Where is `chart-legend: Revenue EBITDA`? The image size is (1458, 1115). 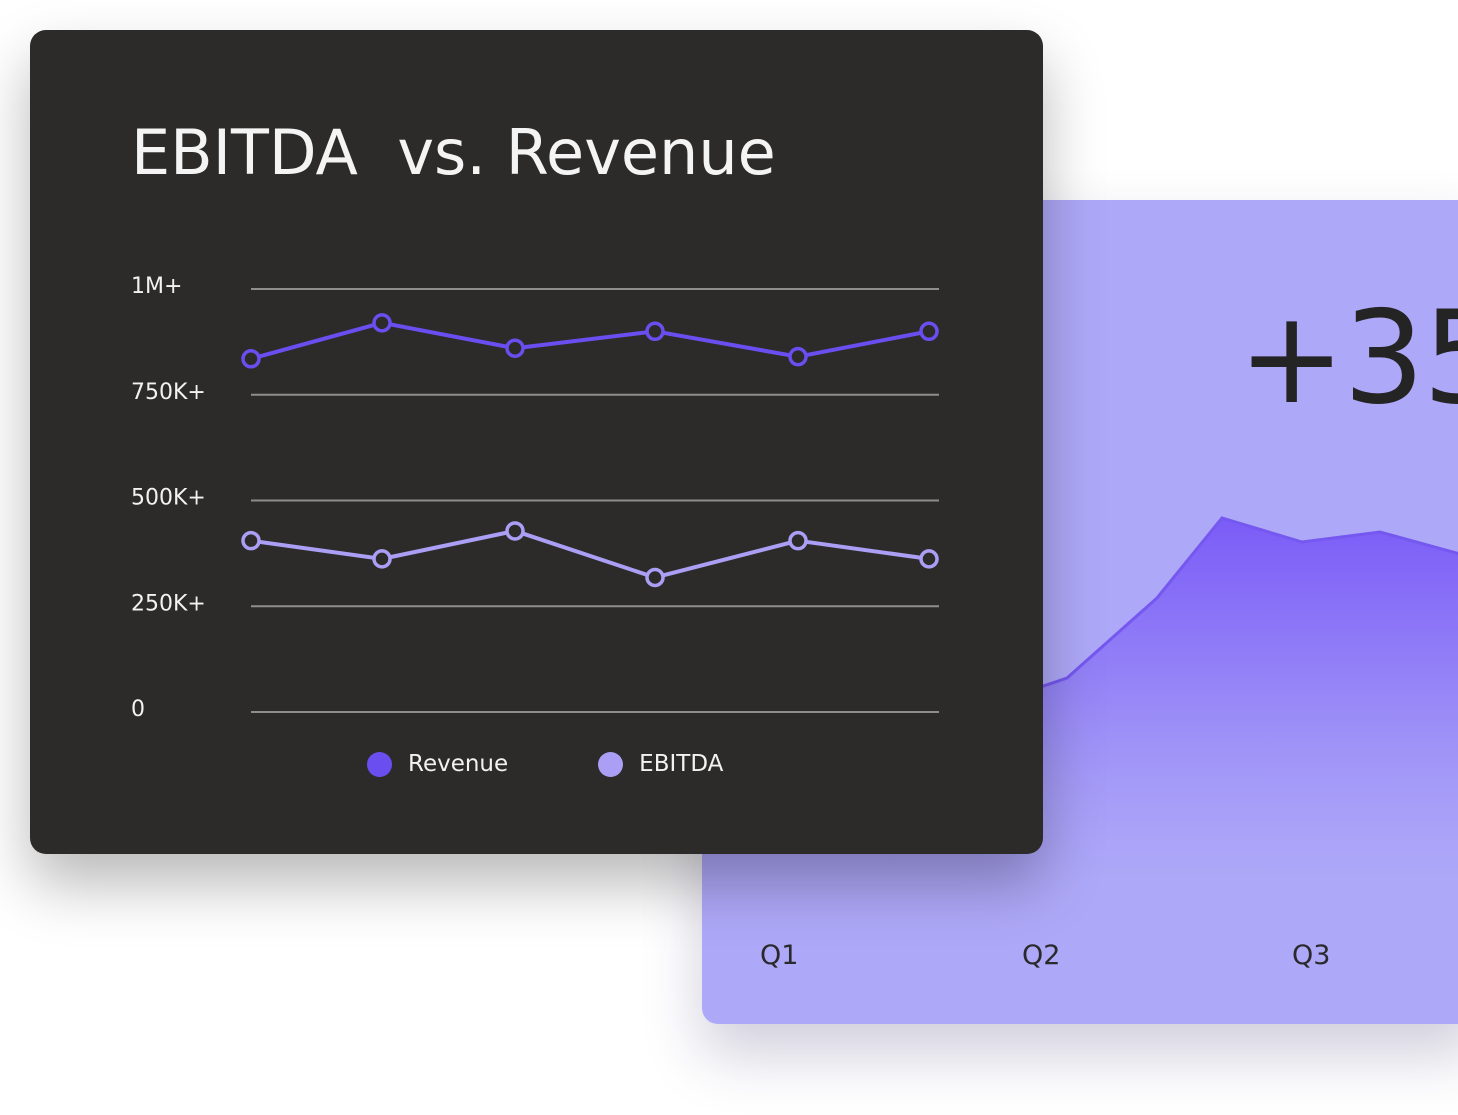 chart-legend: Revenue EBITDA is located at coordinates (590, 764).